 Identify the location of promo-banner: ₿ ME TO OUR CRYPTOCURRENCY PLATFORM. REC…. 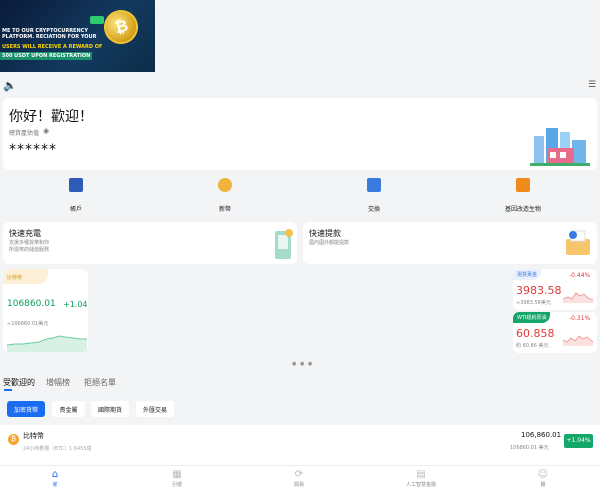
(77, 36).